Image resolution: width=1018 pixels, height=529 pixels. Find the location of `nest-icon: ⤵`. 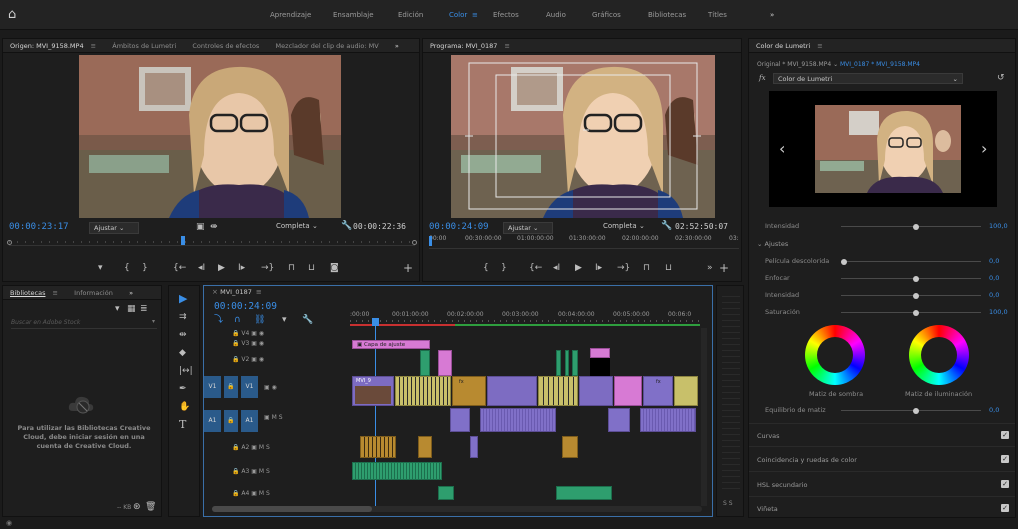

nest-icon: ⤵ is located at coordinates (218, 320).